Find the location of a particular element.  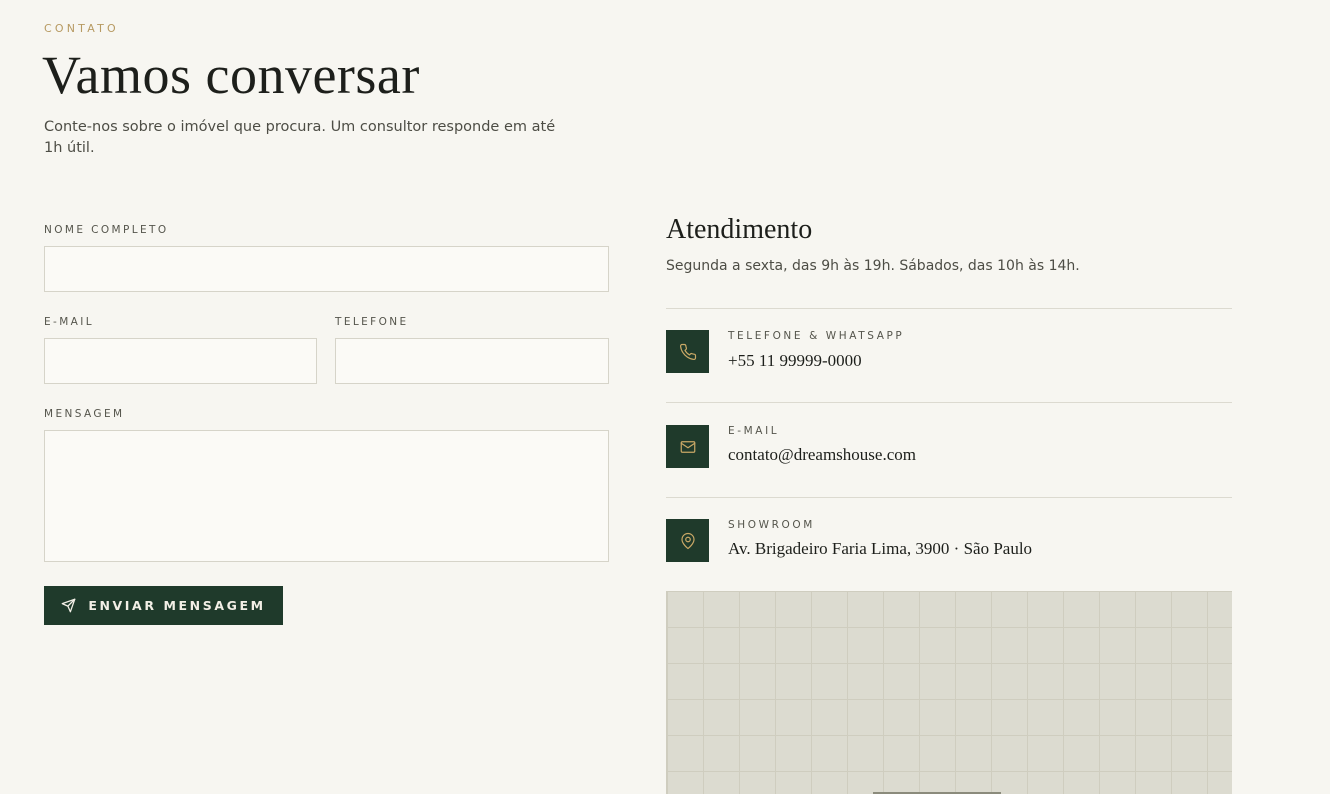

map-pin-icon is located at coordinates (687, 540).